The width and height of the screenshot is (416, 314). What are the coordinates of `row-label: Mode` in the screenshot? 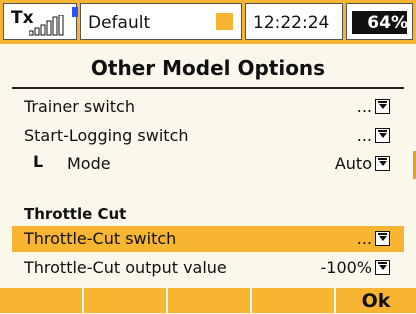 It's located at (89, 163).